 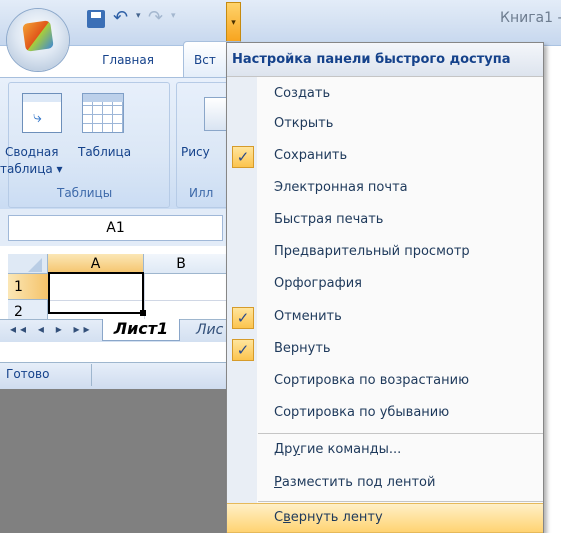 I want to click on menu-item-spelling: Орфография, so click(x=385, y=285).